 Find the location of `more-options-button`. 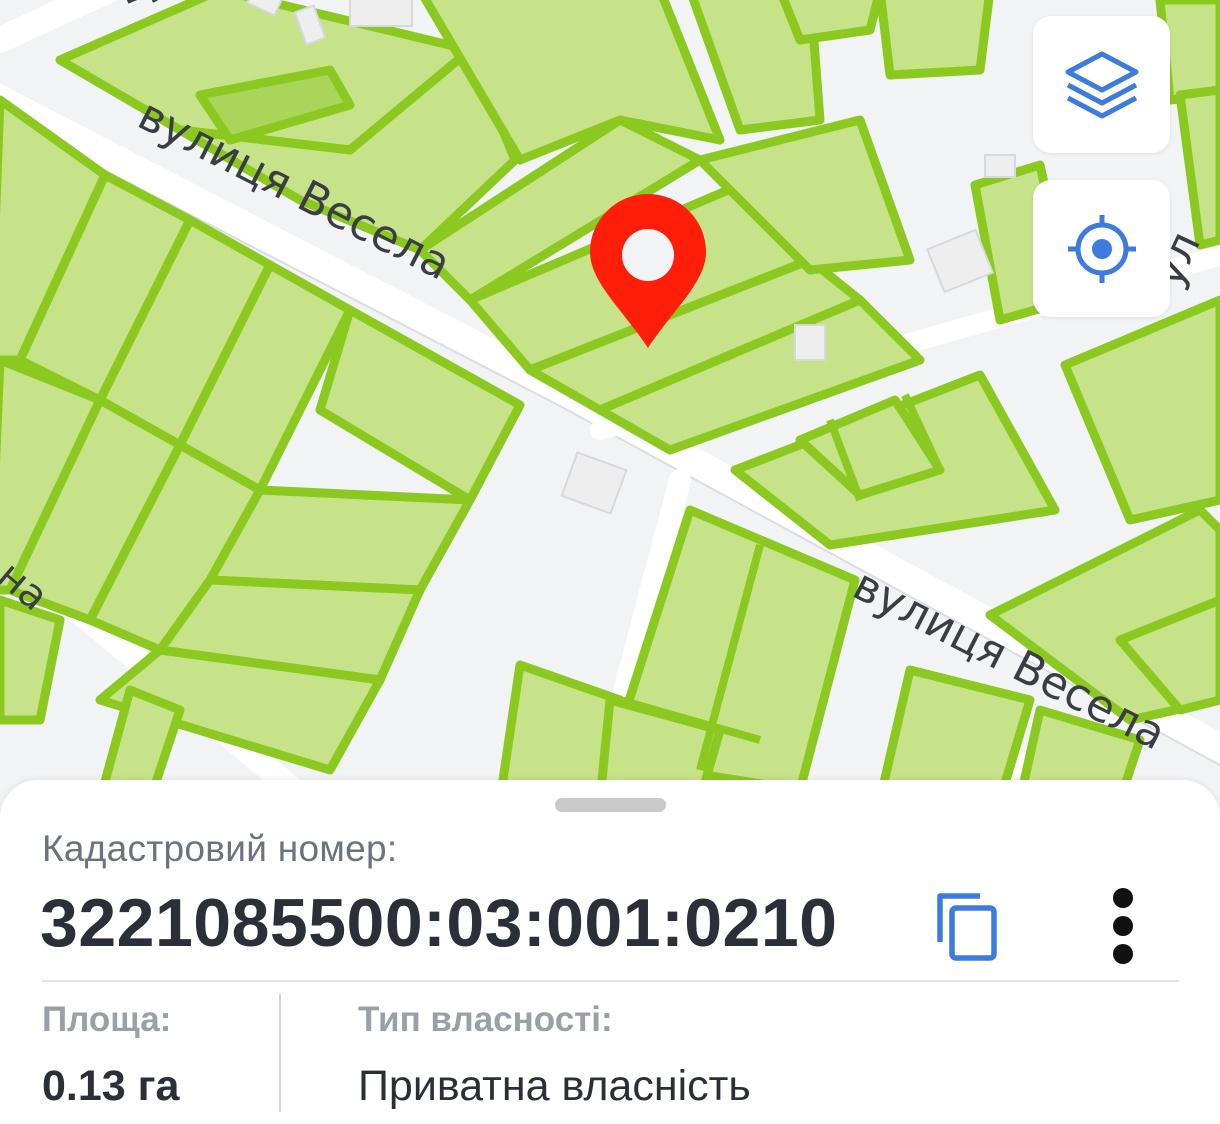

more-options-button is located at coordinates (1123, 928).